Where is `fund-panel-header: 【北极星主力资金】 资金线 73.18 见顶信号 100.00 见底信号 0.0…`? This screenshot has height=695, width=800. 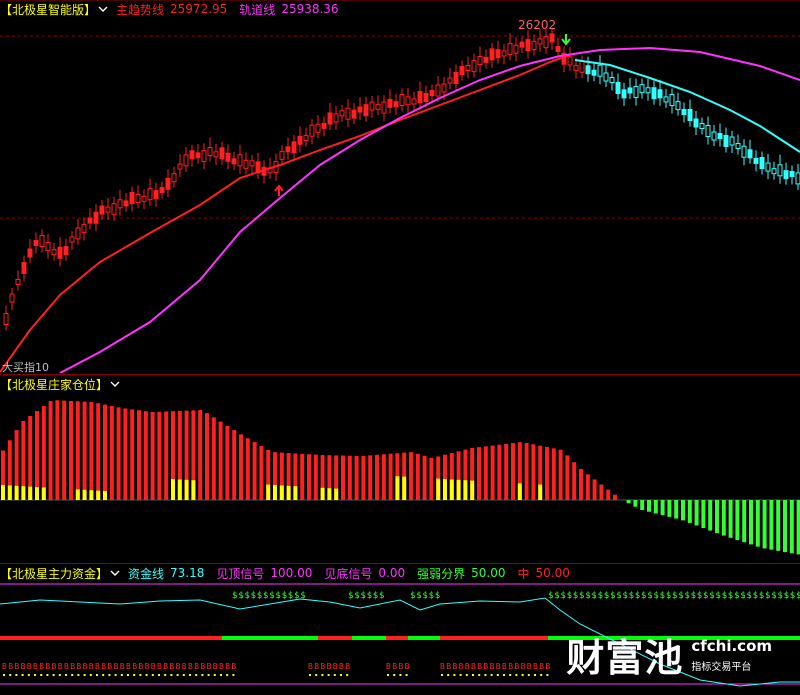 fund-panel-header: 【北极星主力资金】 资金线 73.18 见顶信号 100.00 见底信号 0.0… is located at coordinates (291, 573).